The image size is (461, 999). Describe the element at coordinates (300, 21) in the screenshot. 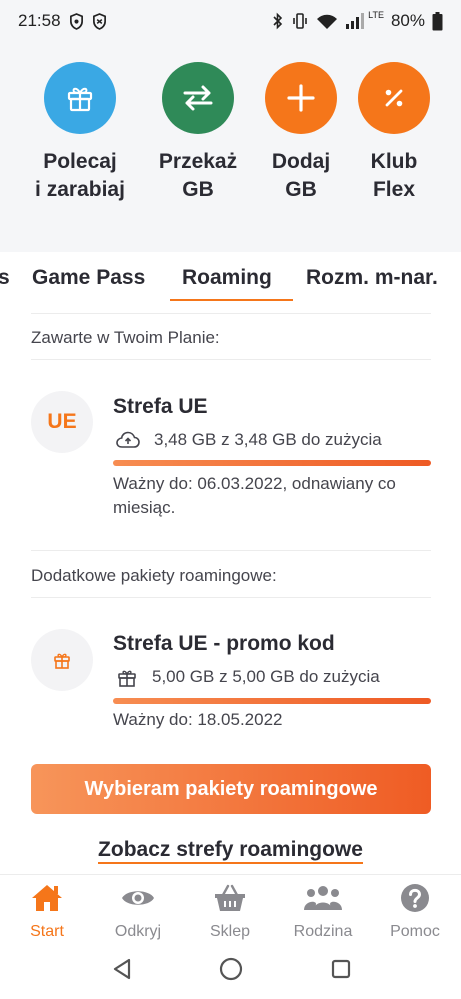

I see `vibrate-icon` at that location.